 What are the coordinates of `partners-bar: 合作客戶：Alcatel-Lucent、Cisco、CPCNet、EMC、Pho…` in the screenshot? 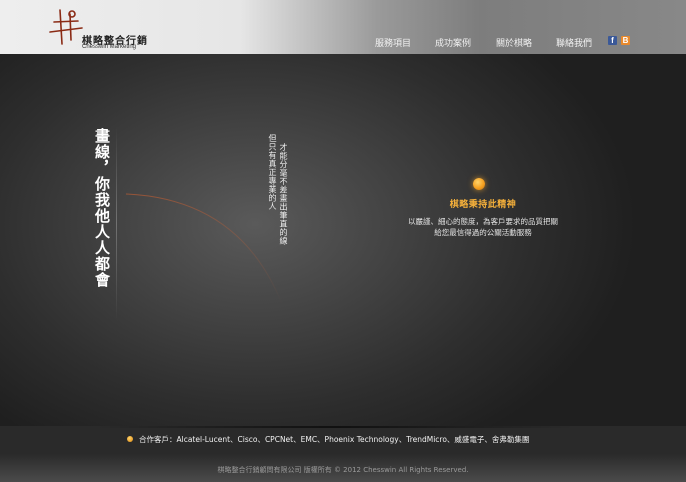 It's located at (343, 440).